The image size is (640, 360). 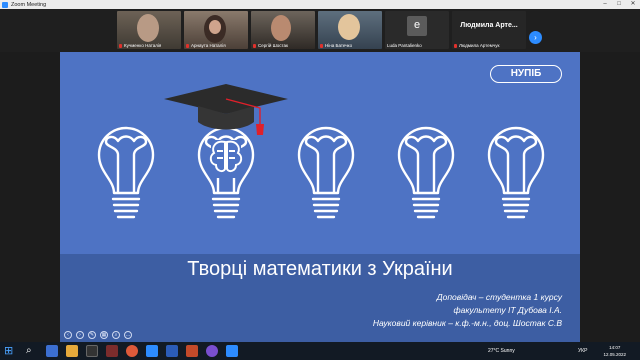 I want to click on participant-tile: Ніна Батечко, so click(x=350, y=30).